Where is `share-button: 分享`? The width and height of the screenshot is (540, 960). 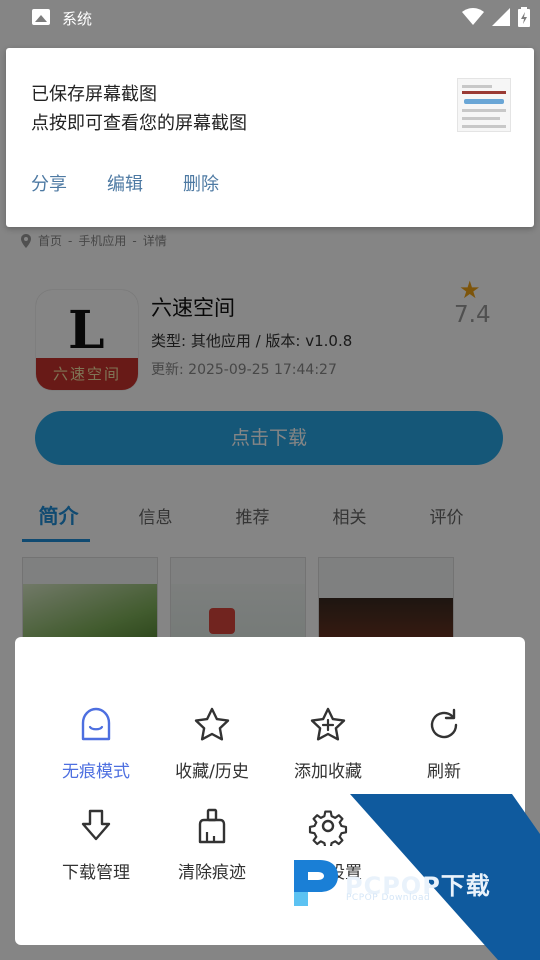
share-button: 分享 is located at coordinates (49, 183).